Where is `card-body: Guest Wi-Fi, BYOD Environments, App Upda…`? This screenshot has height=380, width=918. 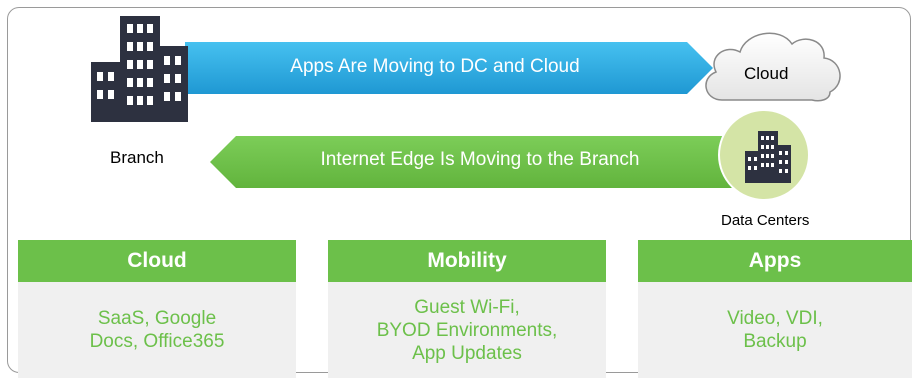
card-body: Guest Wi-Fi, BYOD Environments, App Upda… is located at coordinates (467, 330).